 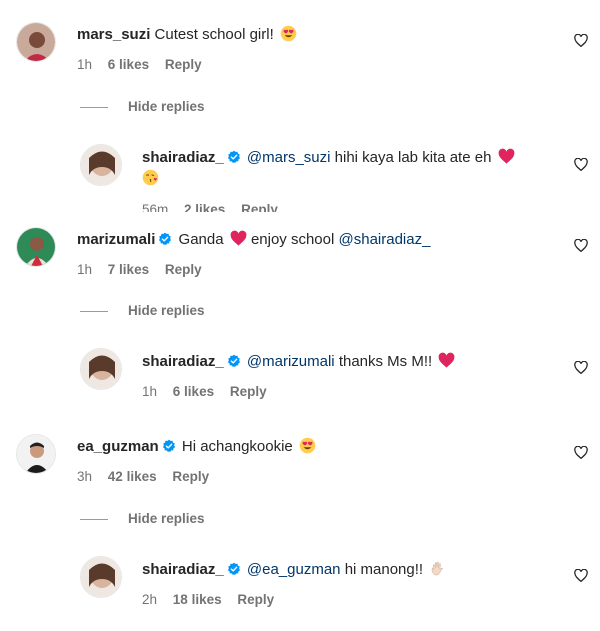 What do you see at coordinates (132, 476) in the screenshot?
I see `comment-likes: 42 likes` at bounding box center [132, 476].